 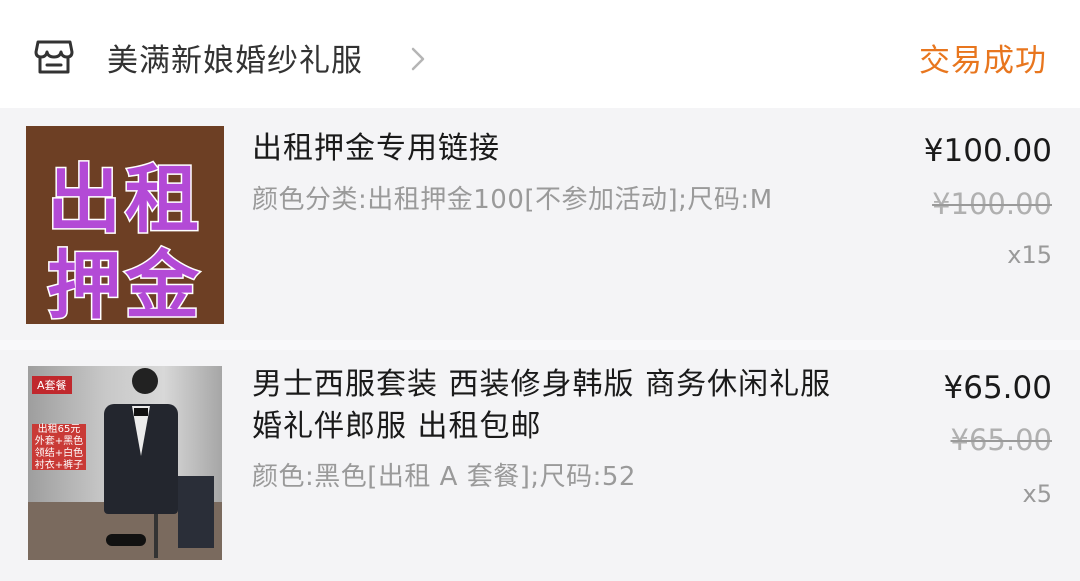 I want to click on product-thumbnail: A套餐 出租65元 外套+黑色领结+白色衬衣+裤子, so click(x=125, y=463).